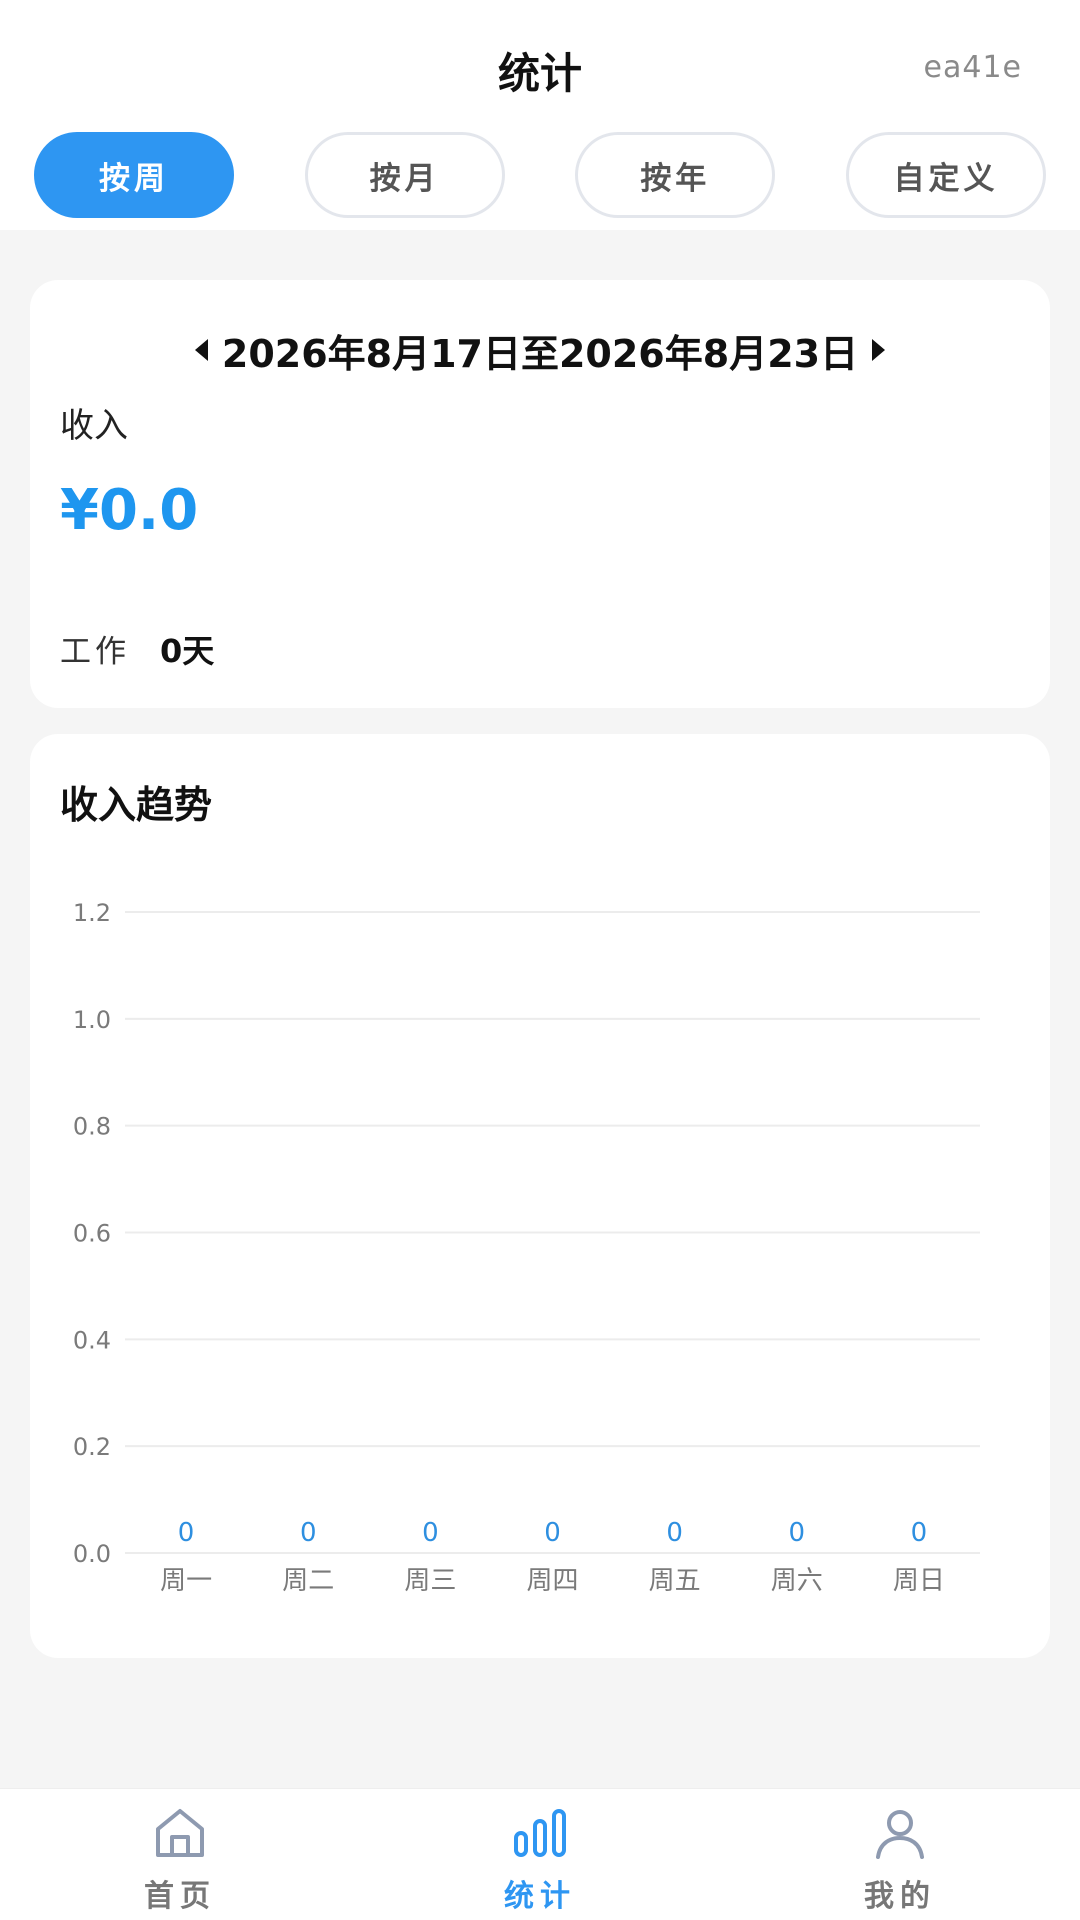 The image size is (1080, 1920). Describe the element at coordinates (201, 350) in the screenshot. I see `prev-period-icon` at that location.